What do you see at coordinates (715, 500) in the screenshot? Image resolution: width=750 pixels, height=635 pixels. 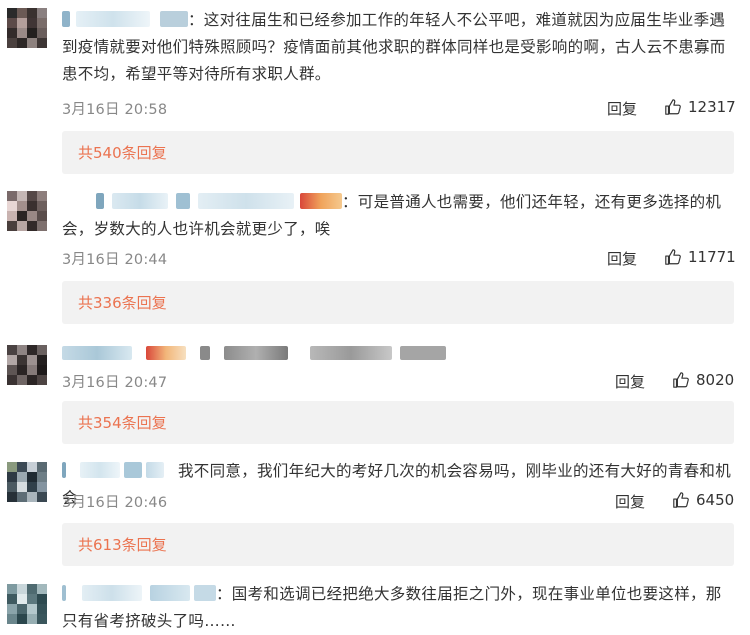 I see `like-count: 6450` at bounding box center [715, 500].